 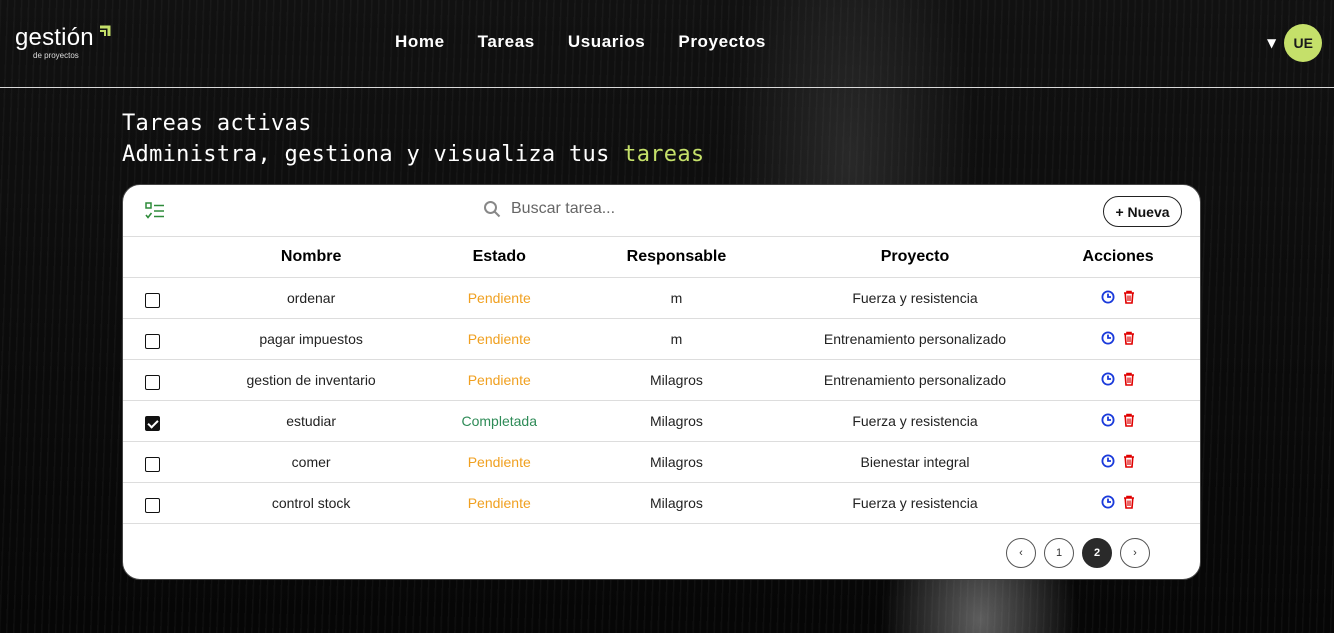 What do you see at coordinates (153, 257) in the screenshot?
I see `header-select` at bounding box center [153, 257].